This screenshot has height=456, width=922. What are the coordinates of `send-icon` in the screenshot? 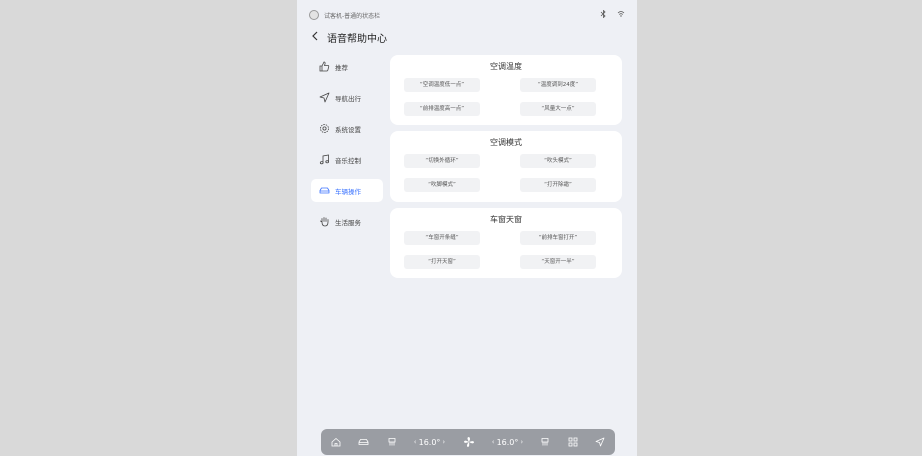 It's located at (600, 442).